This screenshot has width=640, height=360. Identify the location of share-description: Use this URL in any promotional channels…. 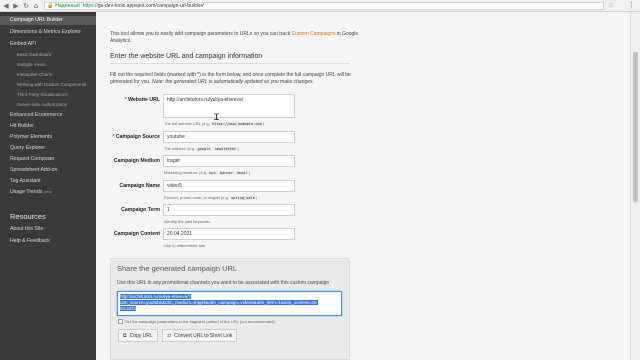
(223, 283).